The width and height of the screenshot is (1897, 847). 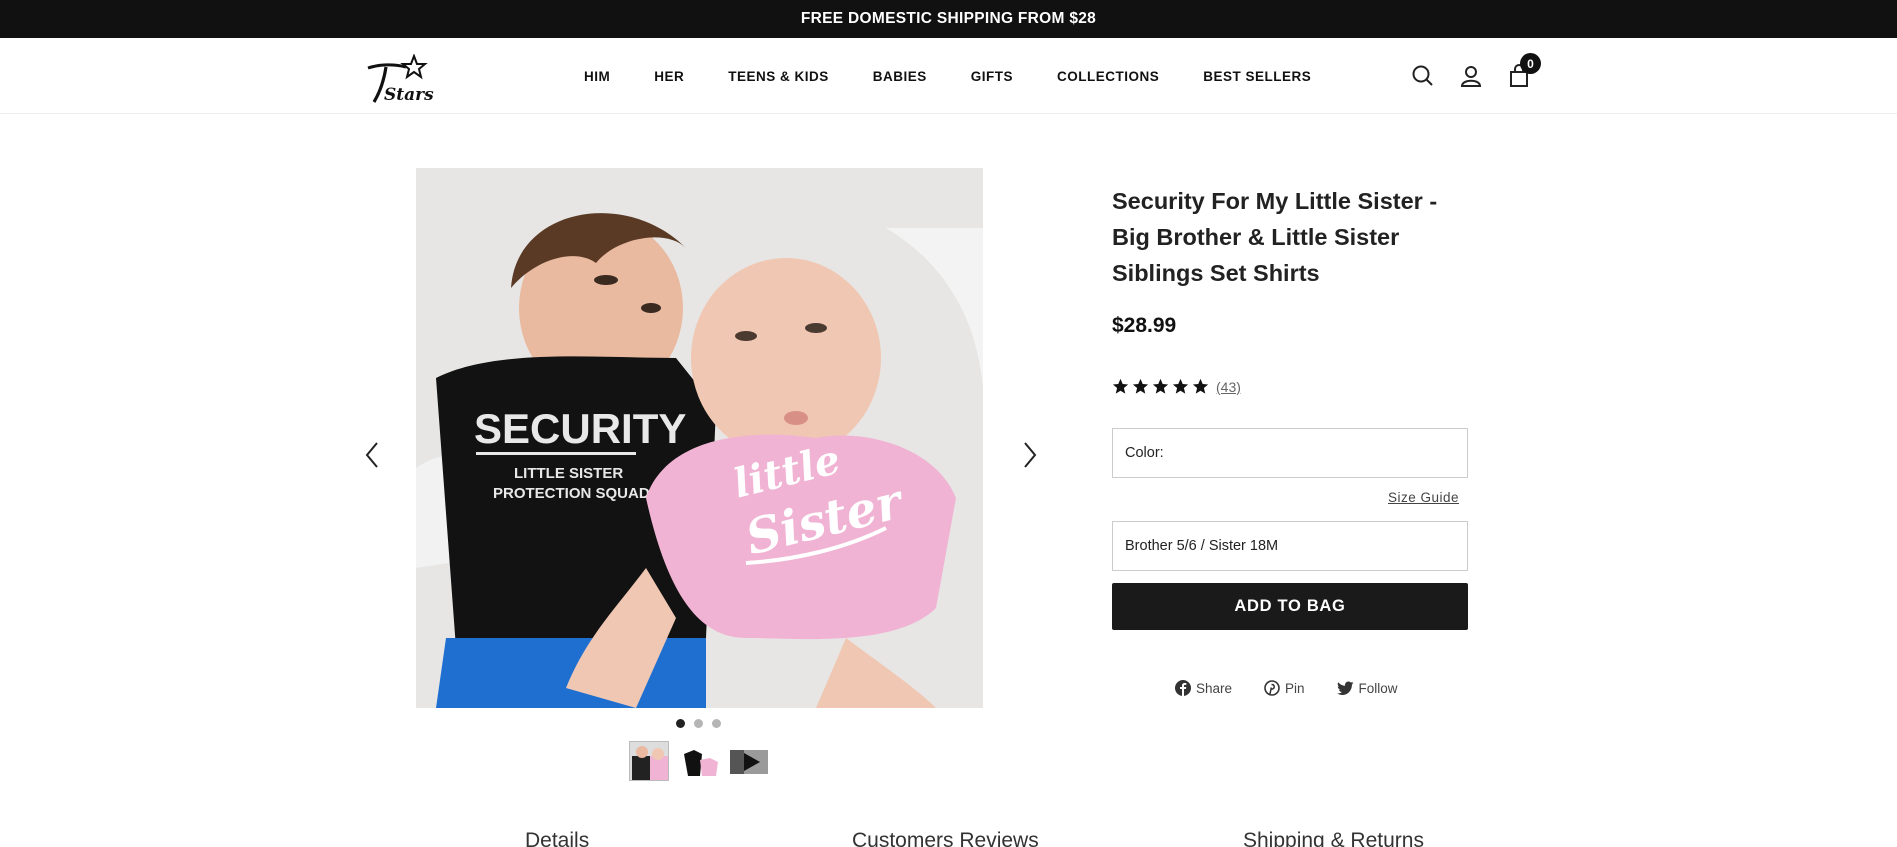 What do you see at coordinates (1378, 688) in the screenshot?
I see `follow-label: Follow` at bounding box center [1378, 688].